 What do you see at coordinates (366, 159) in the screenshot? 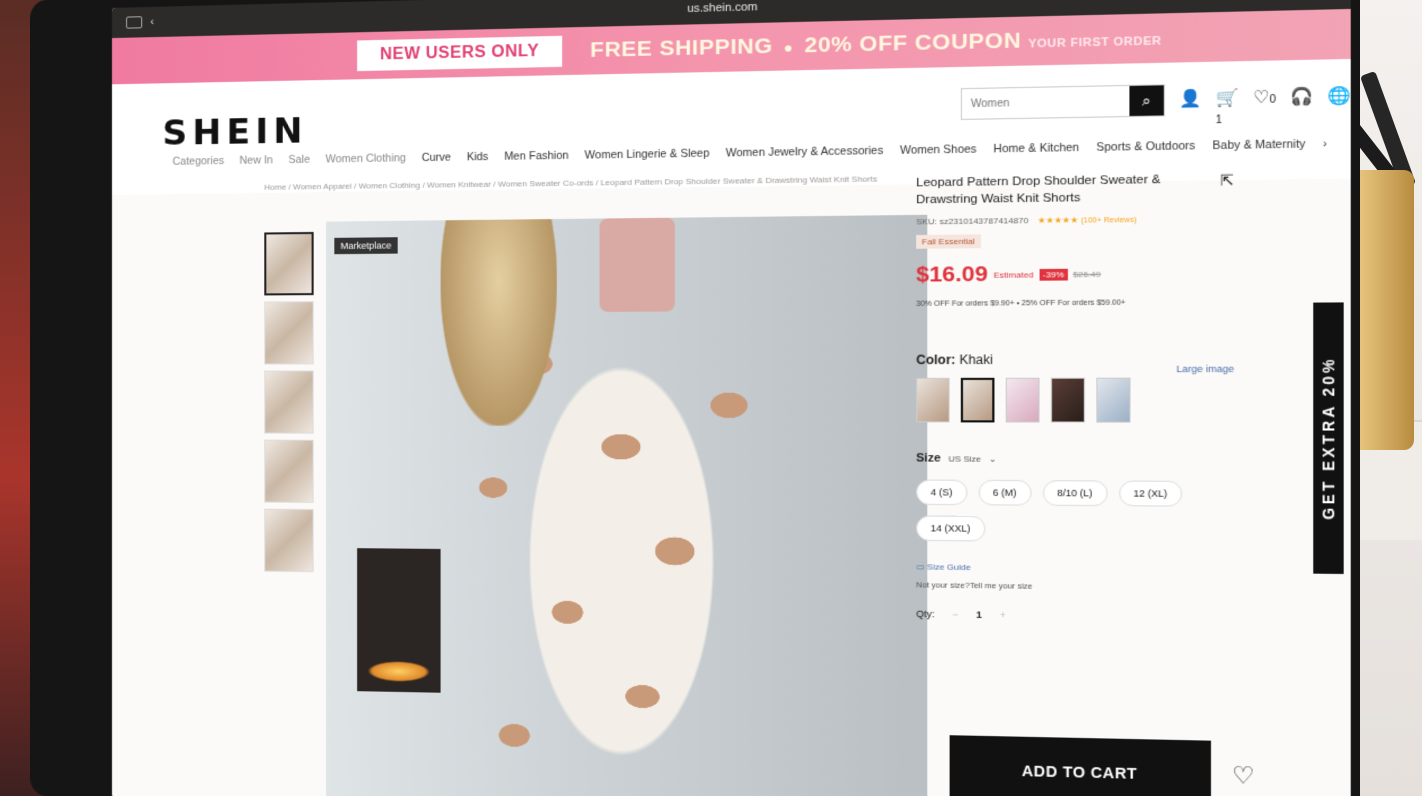
I see `nav-women-clothing: Women Clothing` at bounding box center [366, 159].